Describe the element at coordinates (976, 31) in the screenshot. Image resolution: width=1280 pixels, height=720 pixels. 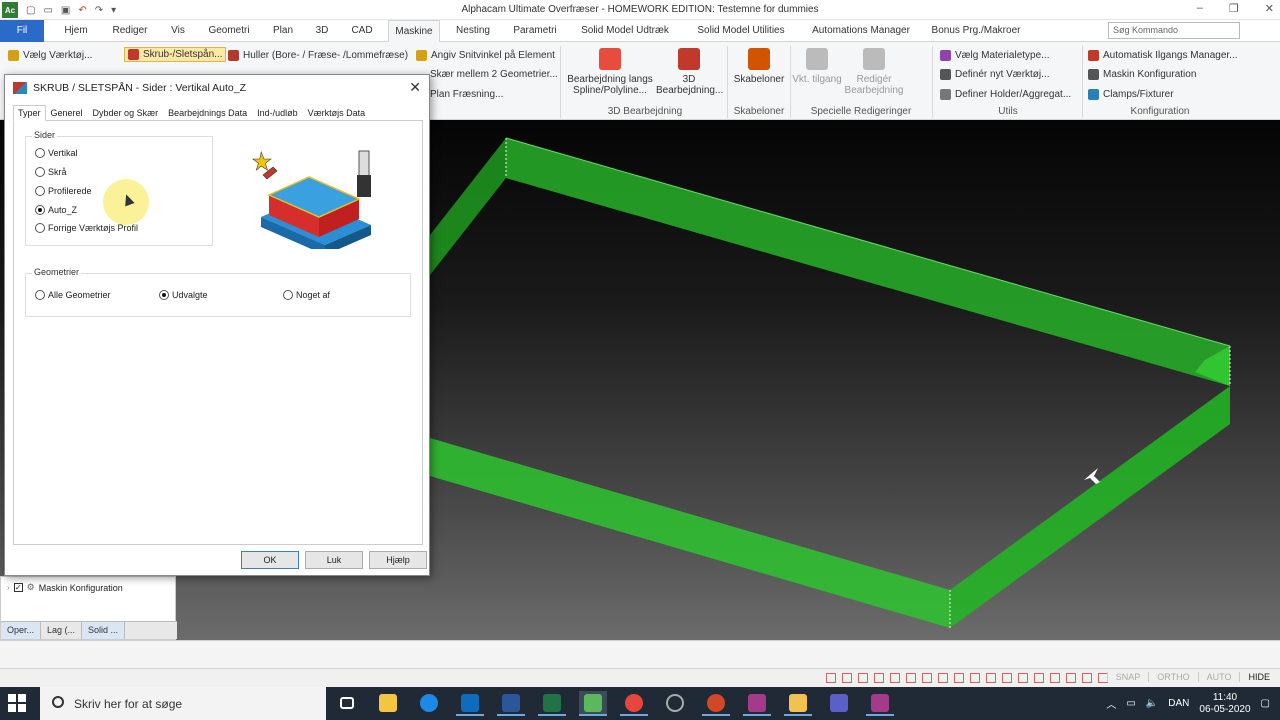
I see `tab-bonus-prg: Bonus Prg./Makroer` at that location.